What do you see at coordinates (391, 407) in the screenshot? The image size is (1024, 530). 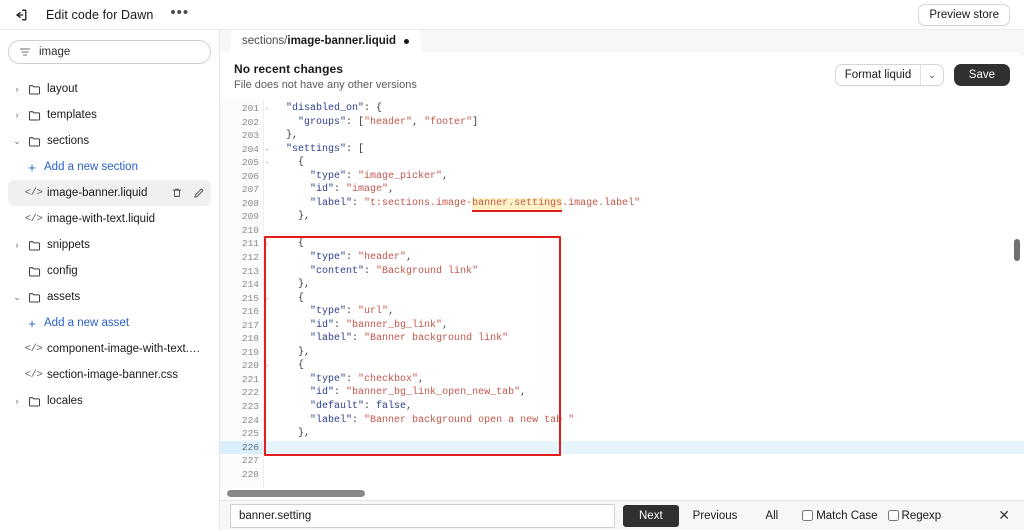 I see `code-token: false` at bounding box center [391, 407].